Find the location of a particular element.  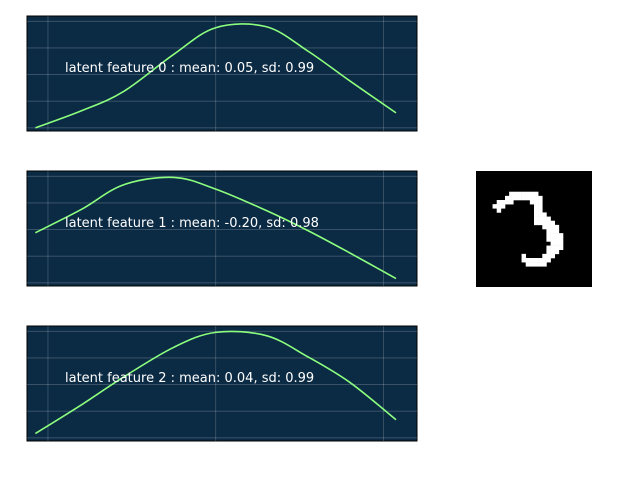

latent-feature-2-panel: latent feature 2 : mean: 0.04, sd: 0.99 is located at coordinates (222, 383).